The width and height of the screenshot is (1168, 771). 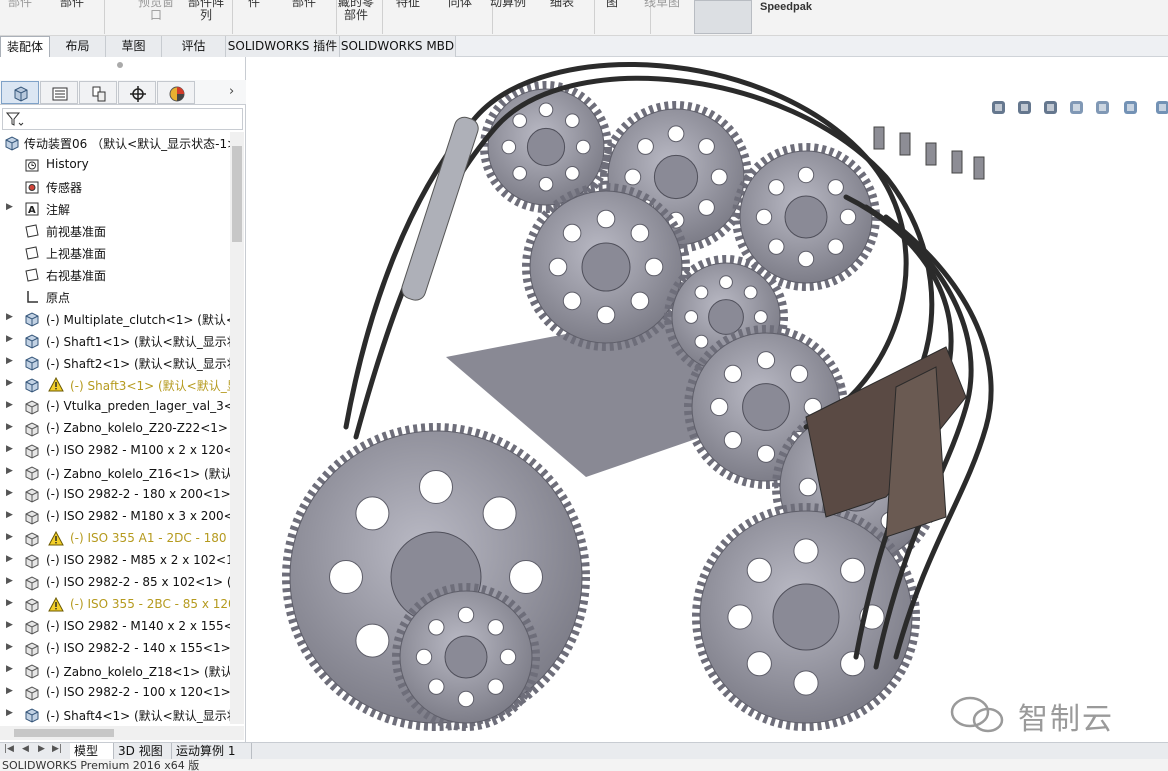 I want to click on tree-horizontal-scrollbar, so click(x=122, y=733).